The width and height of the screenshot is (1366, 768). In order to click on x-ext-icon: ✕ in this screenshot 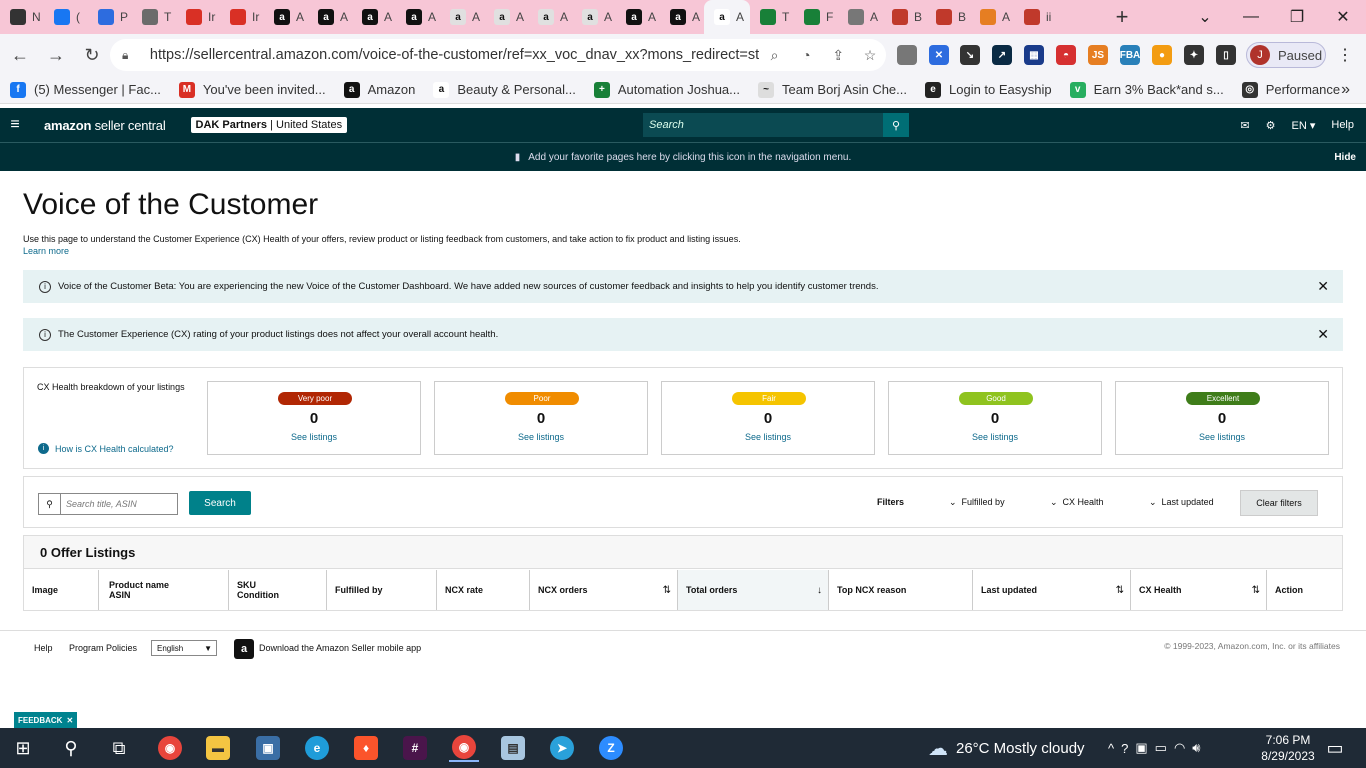, I will do `click(939, 55)`.